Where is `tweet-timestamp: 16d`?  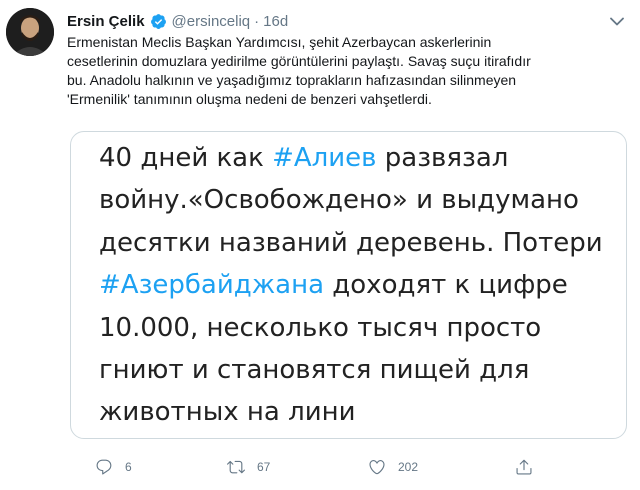
tweet-timestamp: 16d is located at coordinates (275, 21).